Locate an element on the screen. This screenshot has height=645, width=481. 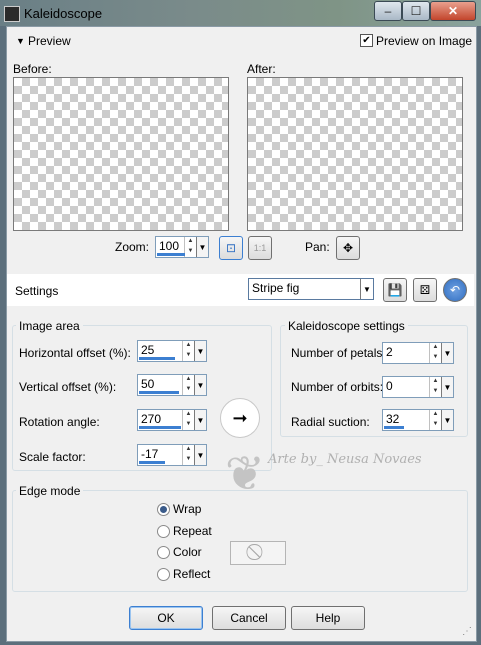
reset-button: ↶ is located at coordinates (455, 290).